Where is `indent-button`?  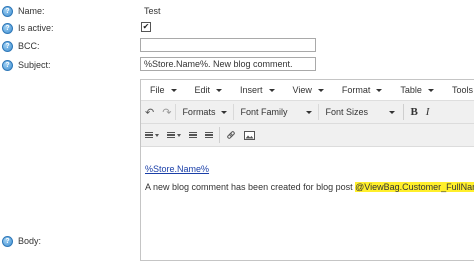
indent-button is located at coordinates (209, 135).